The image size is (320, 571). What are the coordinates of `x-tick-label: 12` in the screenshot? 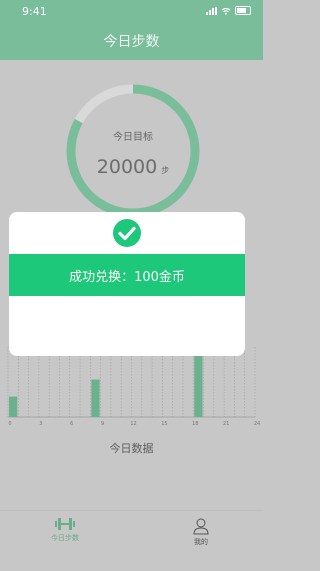 It's located at (133, 424).